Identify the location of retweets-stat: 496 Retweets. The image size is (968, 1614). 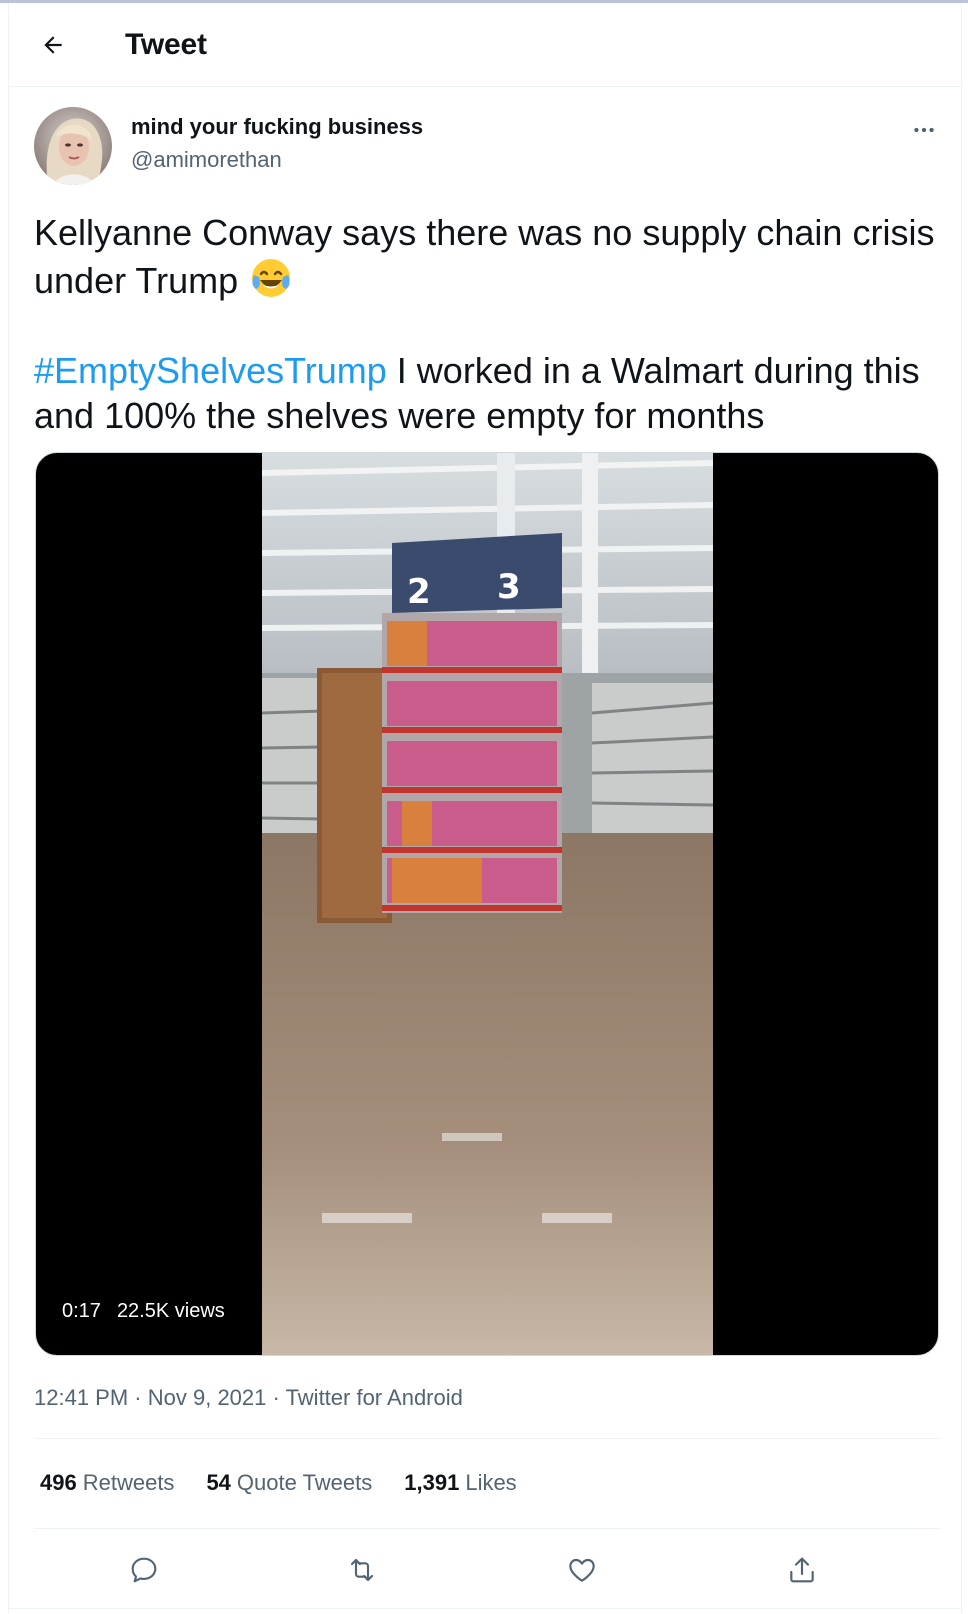
(107, 1483).